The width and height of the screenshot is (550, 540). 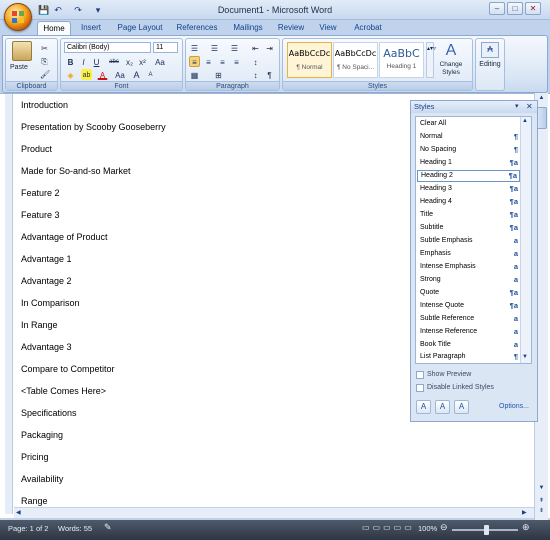 What do you see at coordinates (451, 51) in the screenshot?
I see `change-styles-icon: A` at bounding box center [451, 51].